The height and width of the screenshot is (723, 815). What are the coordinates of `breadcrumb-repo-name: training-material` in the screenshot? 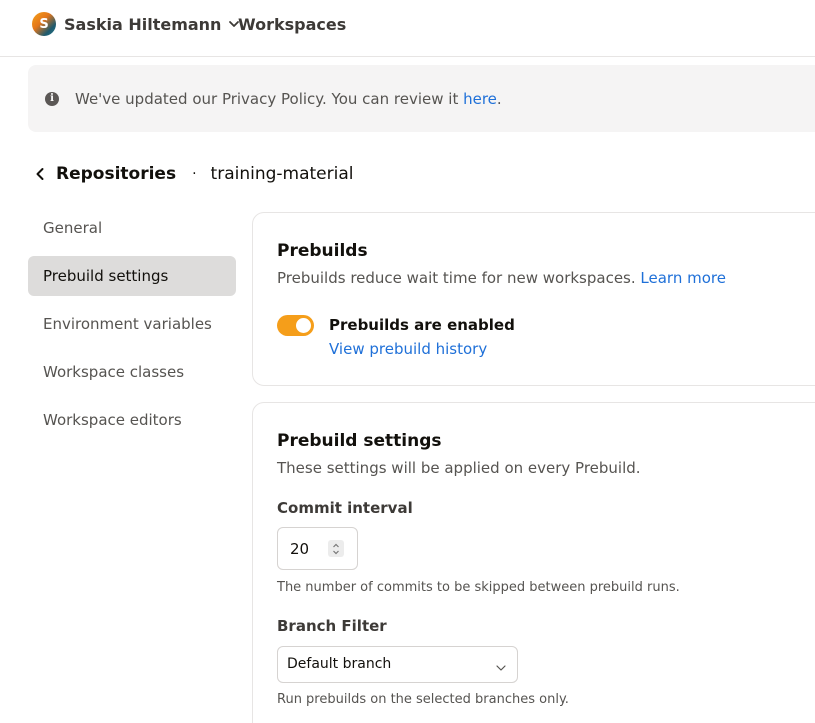 It's located at (282, 174).